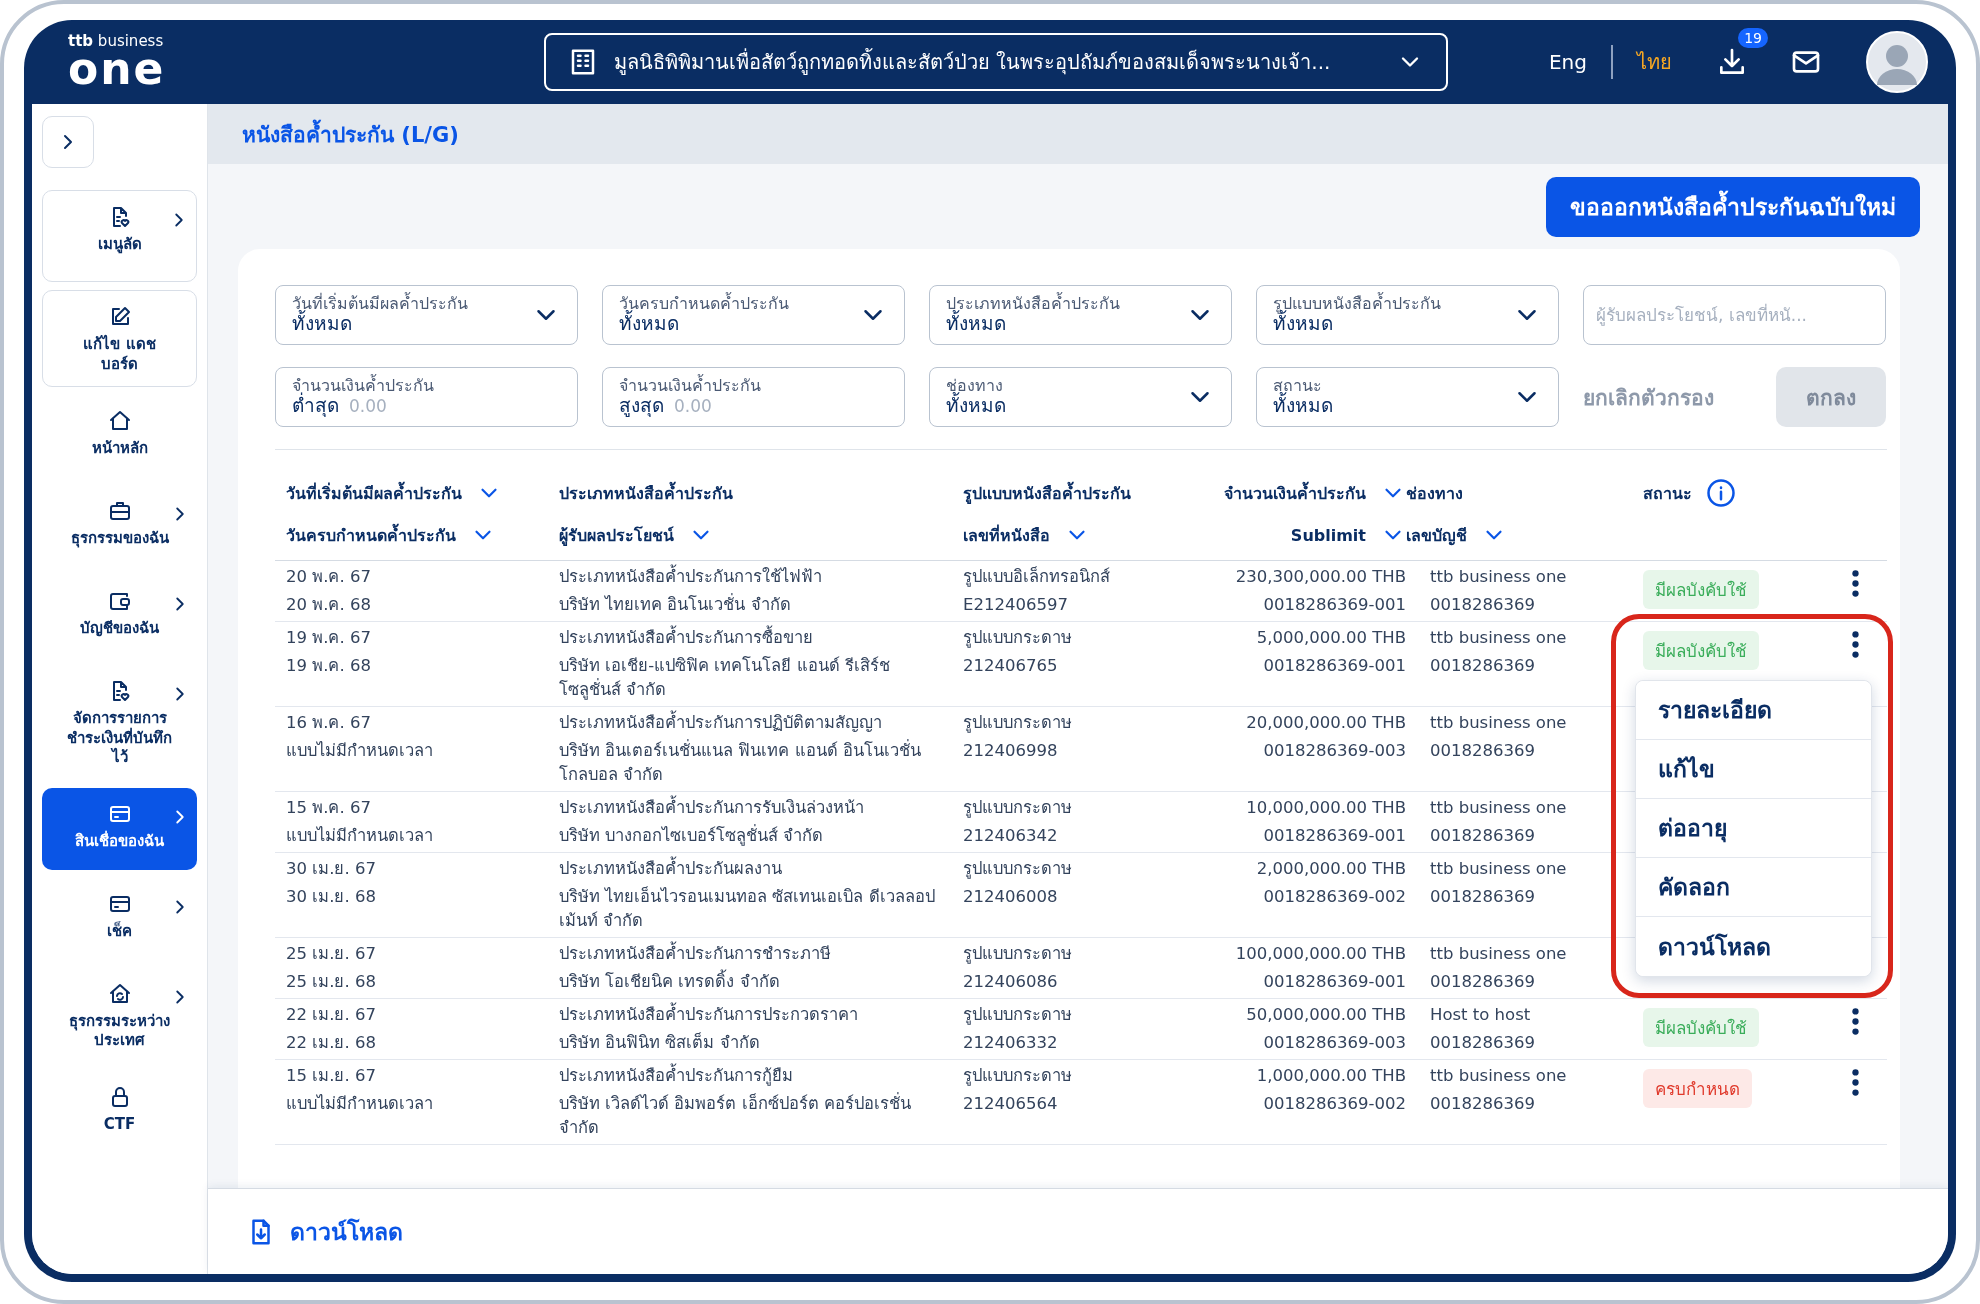 Image resolution: width=1980 pixels, height=1304 pixels. What do you see at coordinates (1753, 38) in the screenshot?
I see `notification-badge: 19` at bounding box center [1753, 38].